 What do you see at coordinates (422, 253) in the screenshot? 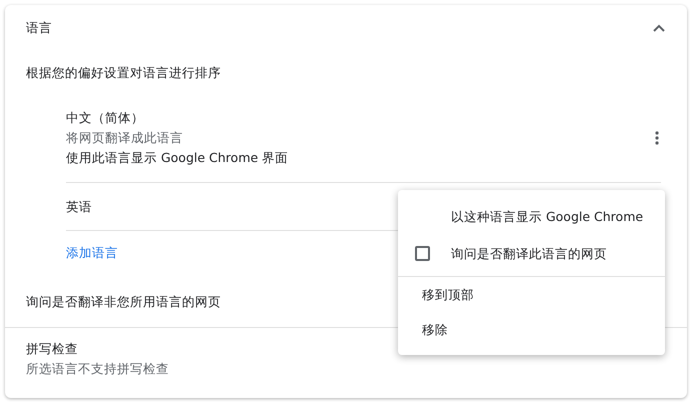
I see `checkbox` at bounding box center [422, 253].